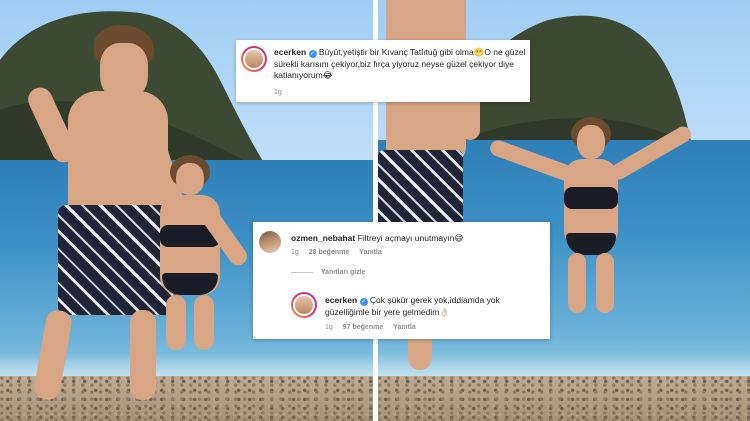 The width and height of the screenshot is (750, 421). I want to click on likes-count: 97 beğenme, so click(363, 327).